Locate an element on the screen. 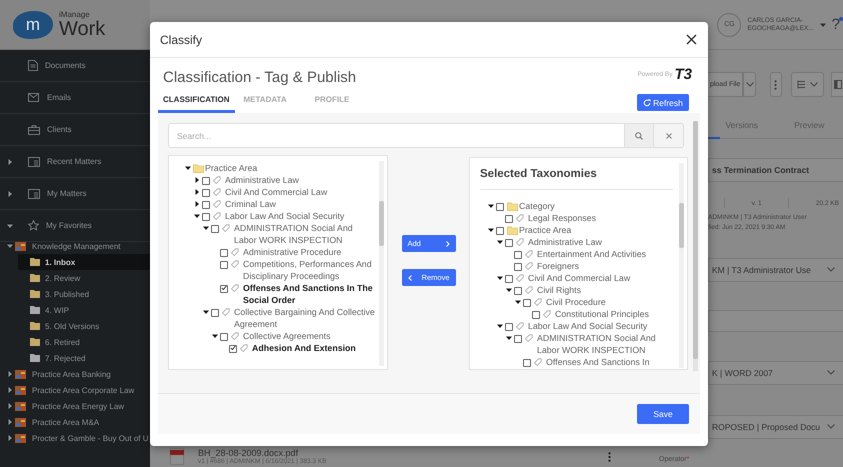 This screenshot has height=467, width=843. favorite-item: Practice Area M&A is located at coordinates (66, 422).